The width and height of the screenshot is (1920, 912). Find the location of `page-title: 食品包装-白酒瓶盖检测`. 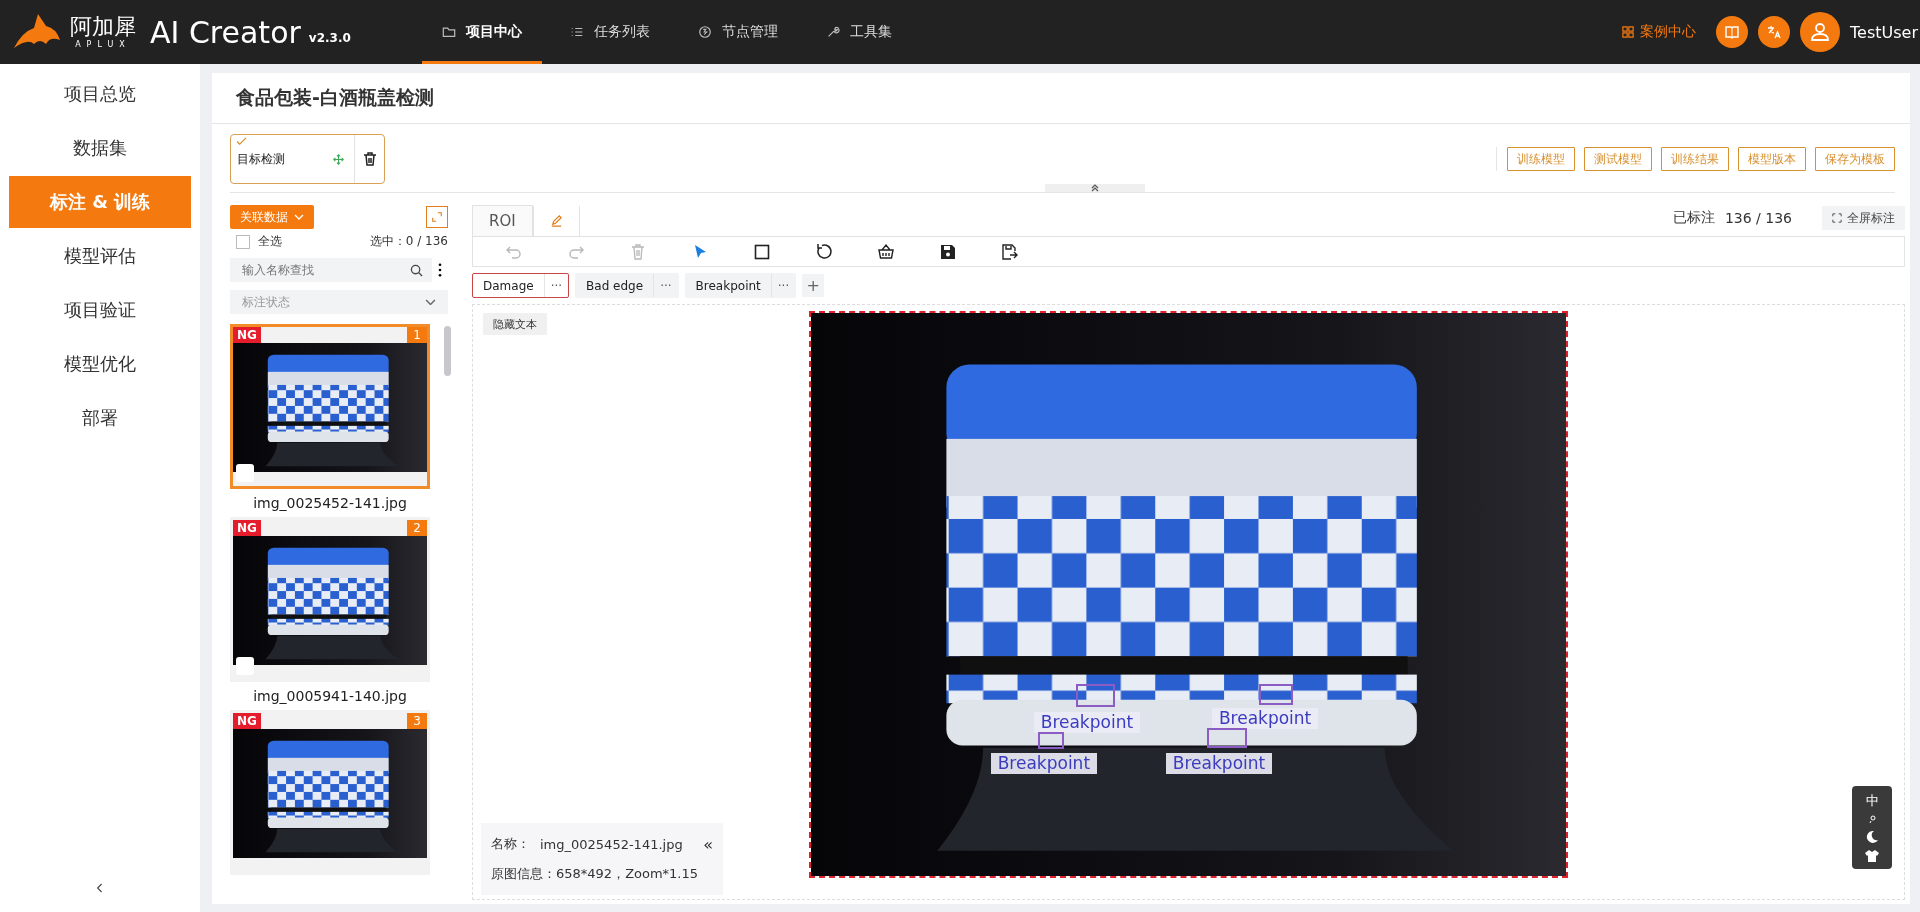

page-title: 食品包装-白酒瓶盖检测 is located at coordinates (335, 97).